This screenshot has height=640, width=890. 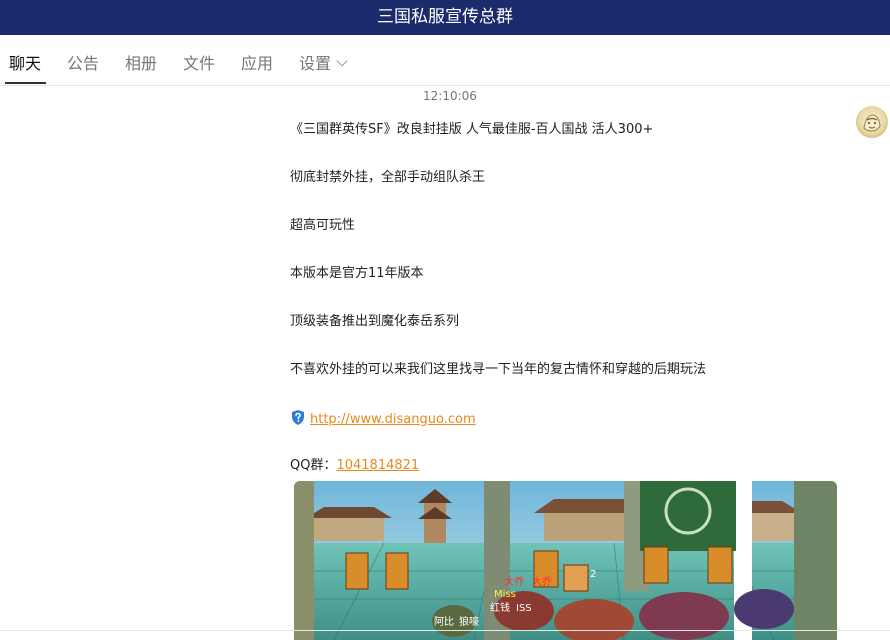 I want to click on avatar, so click(x=872, y=122).